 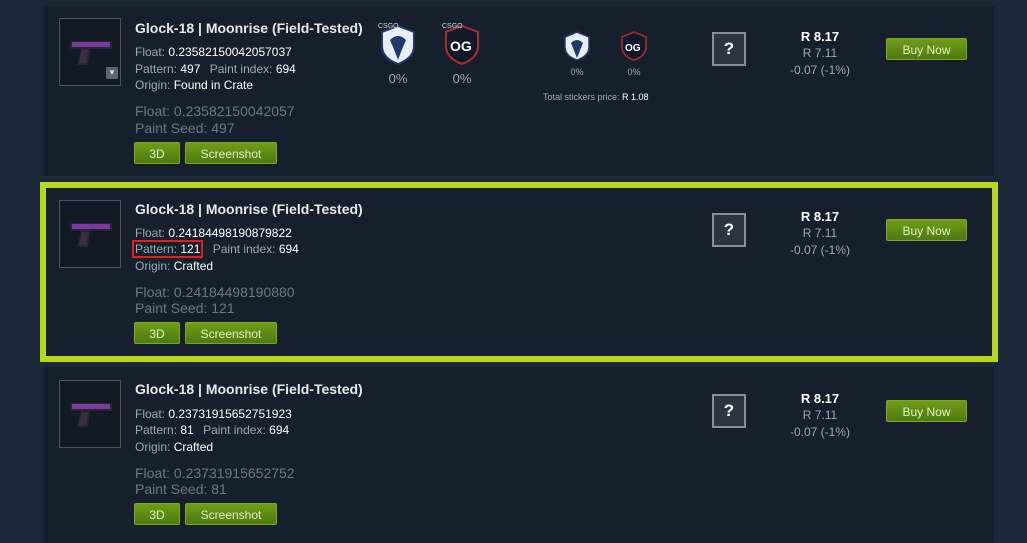 What do you see at coordinates (230, 414) in the screenshot?
I see `float-value: 0.23731915652751923` at bounding box center [230, 414].